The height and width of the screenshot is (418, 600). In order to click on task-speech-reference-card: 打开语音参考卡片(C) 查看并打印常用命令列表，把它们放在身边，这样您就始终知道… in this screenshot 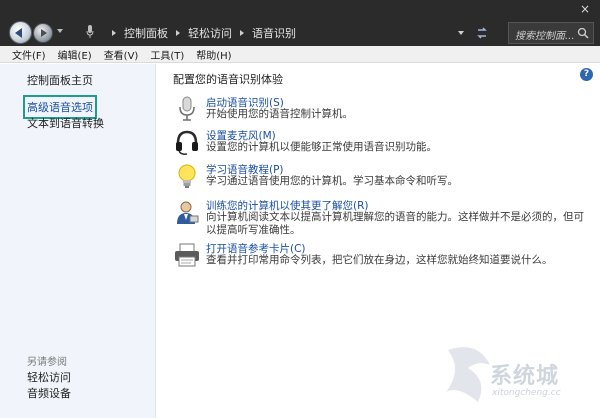, I will do `click(383, 258)`.